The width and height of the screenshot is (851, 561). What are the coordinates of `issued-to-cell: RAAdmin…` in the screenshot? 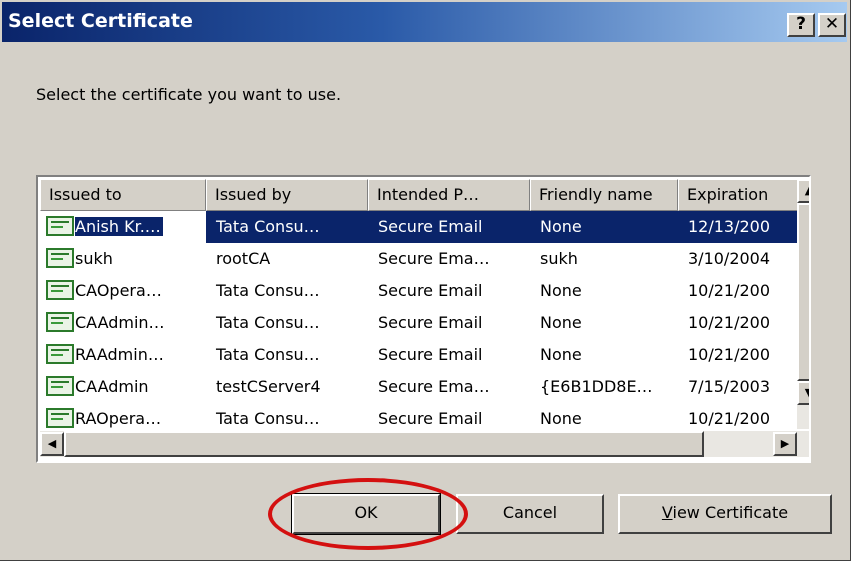 It's located at (119, 354).